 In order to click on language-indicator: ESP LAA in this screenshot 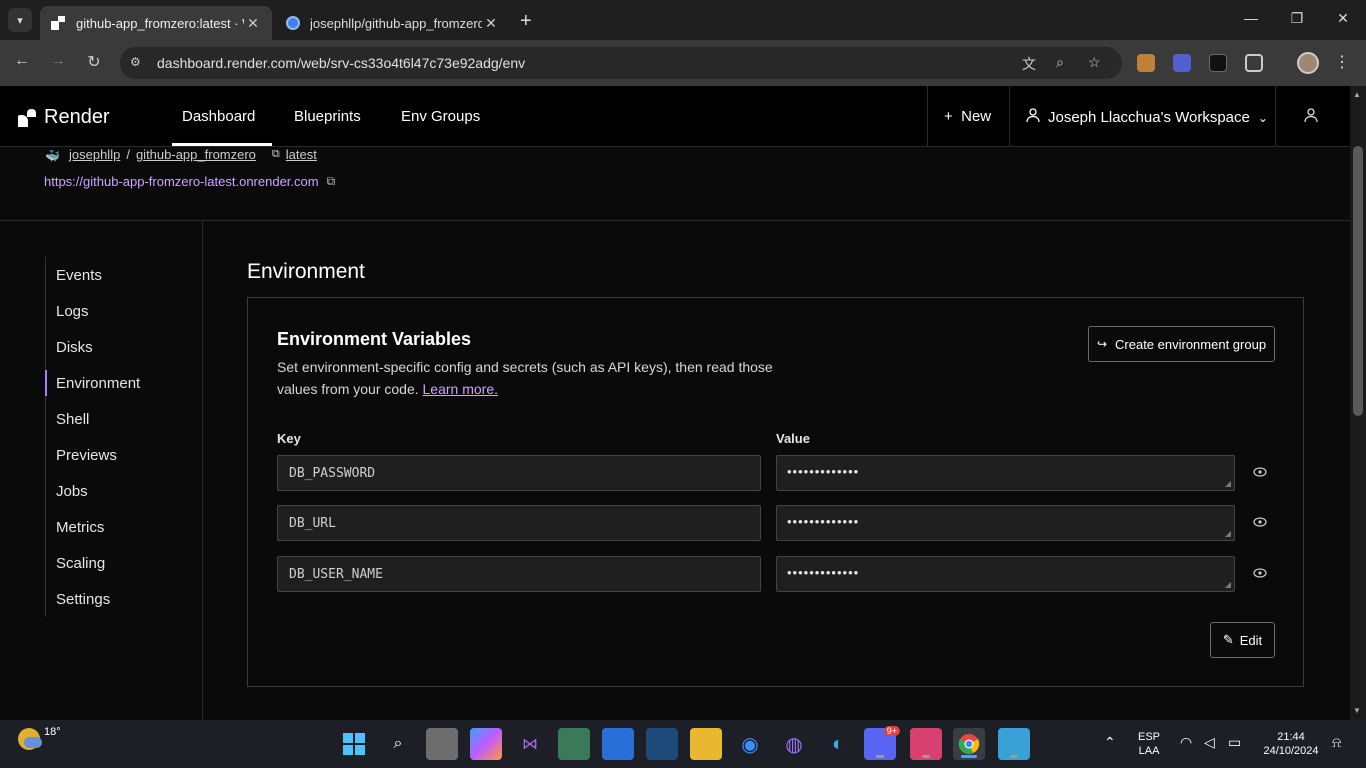, I will do `click(1149, 744)`.